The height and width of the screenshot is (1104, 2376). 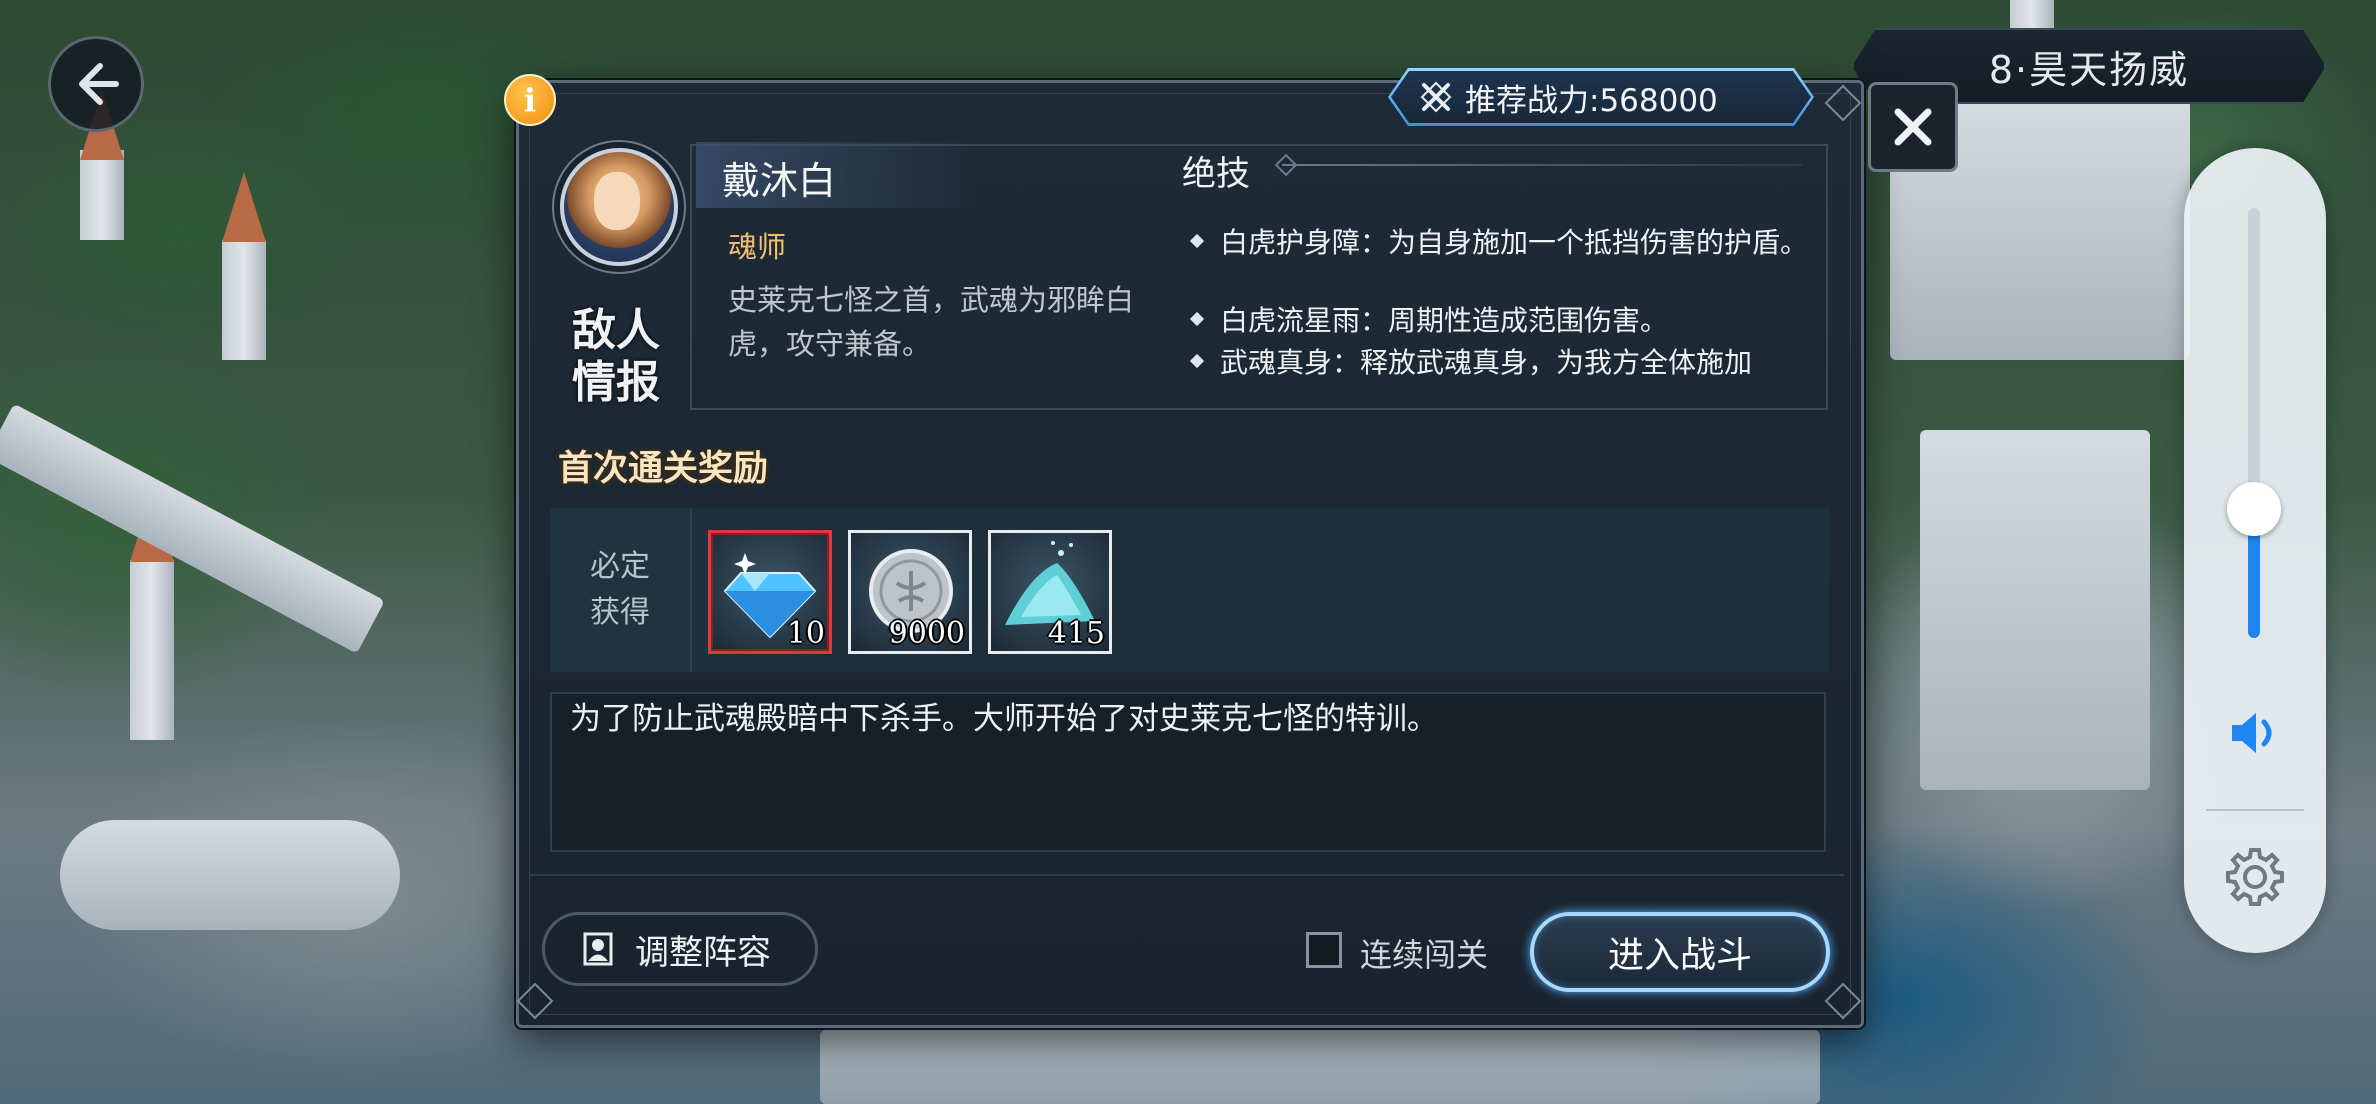 What do you see at coordinates (1542, 165) in the screenshot?
I see `skills-divider` at bounding box center [1542, 165].